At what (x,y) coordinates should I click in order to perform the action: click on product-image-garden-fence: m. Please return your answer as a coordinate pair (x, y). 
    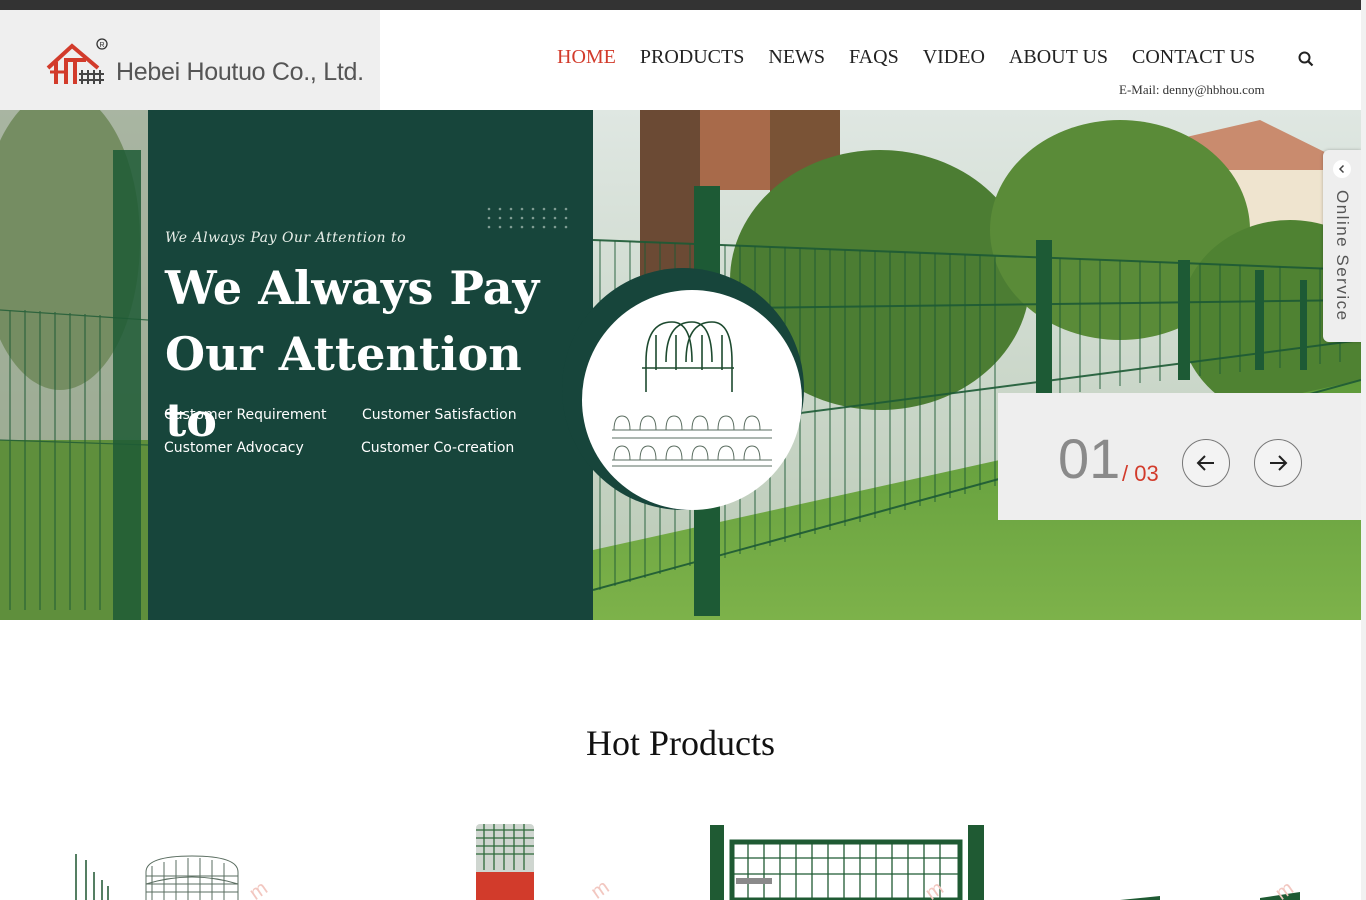
    Looking at the image, I should click on (173, 877).